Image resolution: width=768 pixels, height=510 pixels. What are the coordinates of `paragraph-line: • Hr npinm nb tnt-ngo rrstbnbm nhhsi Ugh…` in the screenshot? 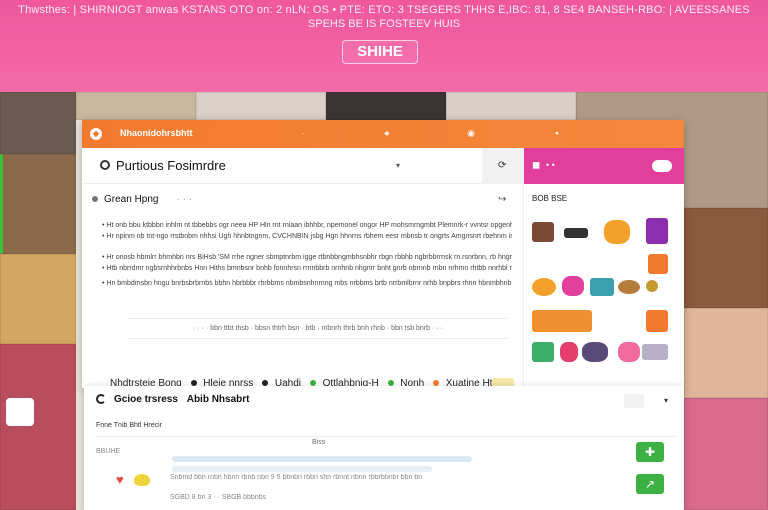 It's located at (307, 236).